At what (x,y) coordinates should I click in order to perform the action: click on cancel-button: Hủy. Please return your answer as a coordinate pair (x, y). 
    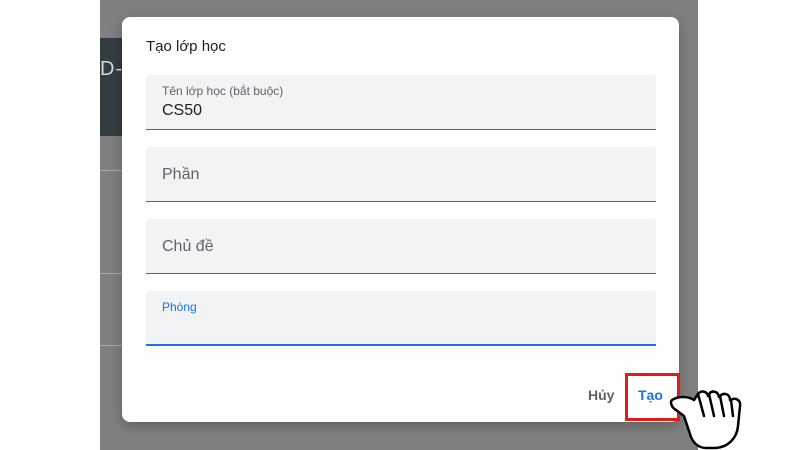
    Looking at the image, I should click on (601, 395).